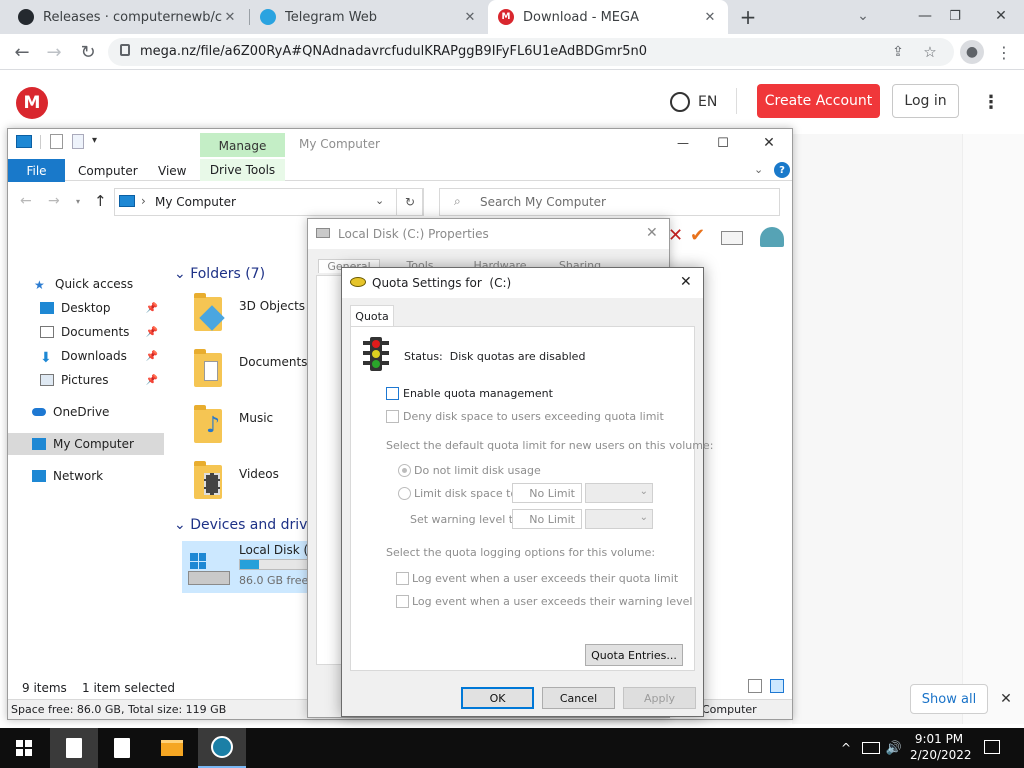  Describe the element at coordinates (925, 101) in the screenshot. I see `login-button: Log in` at that location.